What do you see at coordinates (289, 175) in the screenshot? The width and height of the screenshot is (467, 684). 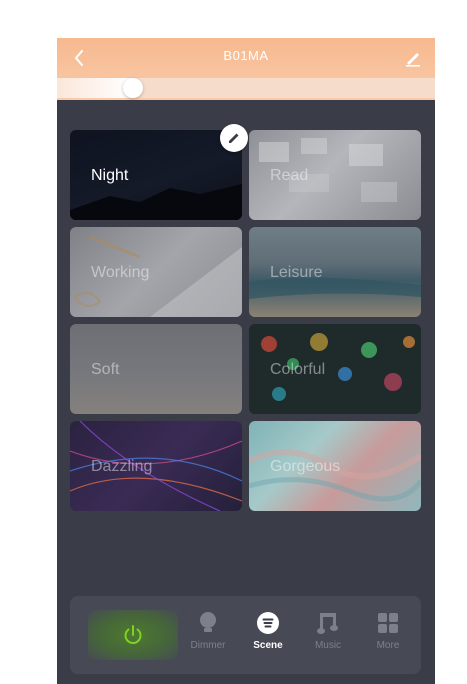 I see `scene-label: Read` at bounding box center [289, 175].